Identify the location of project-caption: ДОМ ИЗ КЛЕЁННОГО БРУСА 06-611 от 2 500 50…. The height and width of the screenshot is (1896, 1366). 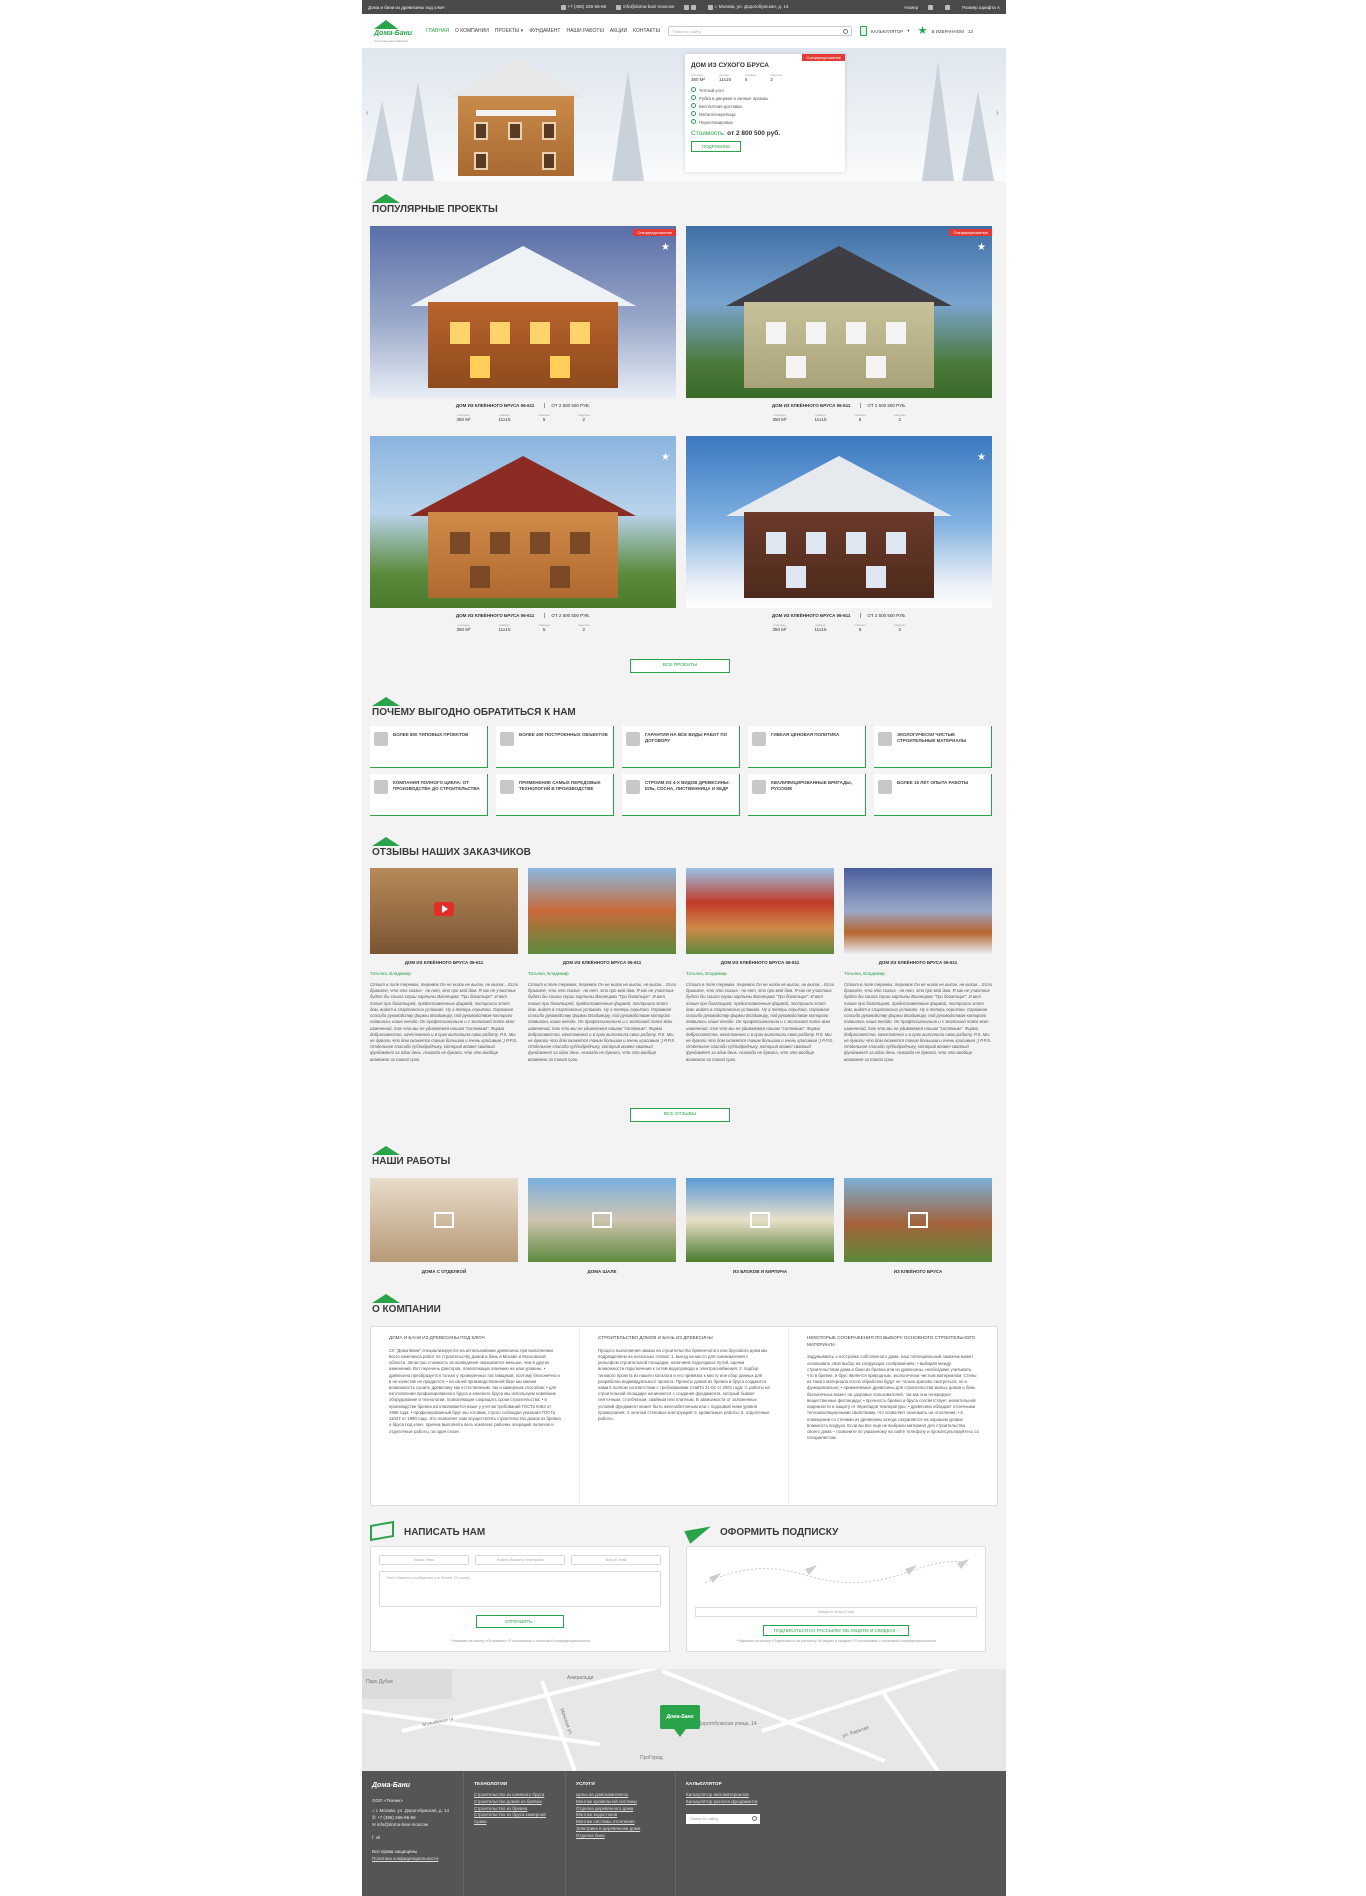
(839, 405).